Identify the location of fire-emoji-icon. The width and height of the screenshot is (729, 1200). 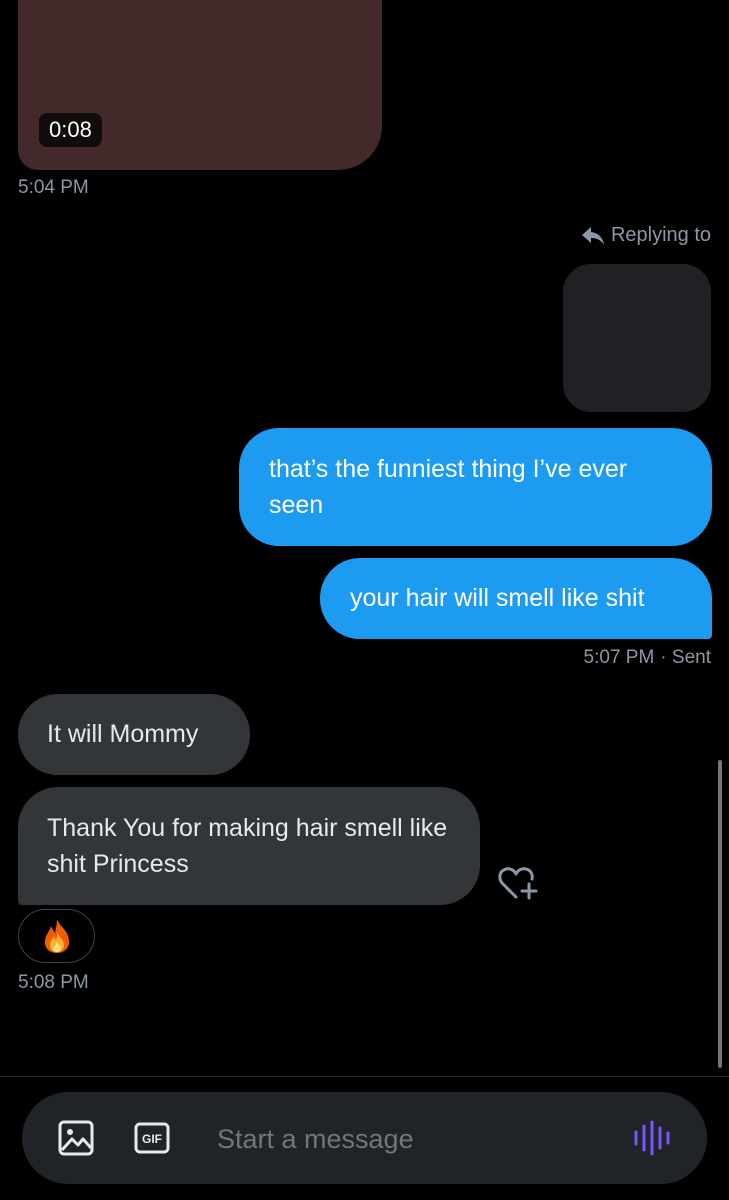
(56, 936).